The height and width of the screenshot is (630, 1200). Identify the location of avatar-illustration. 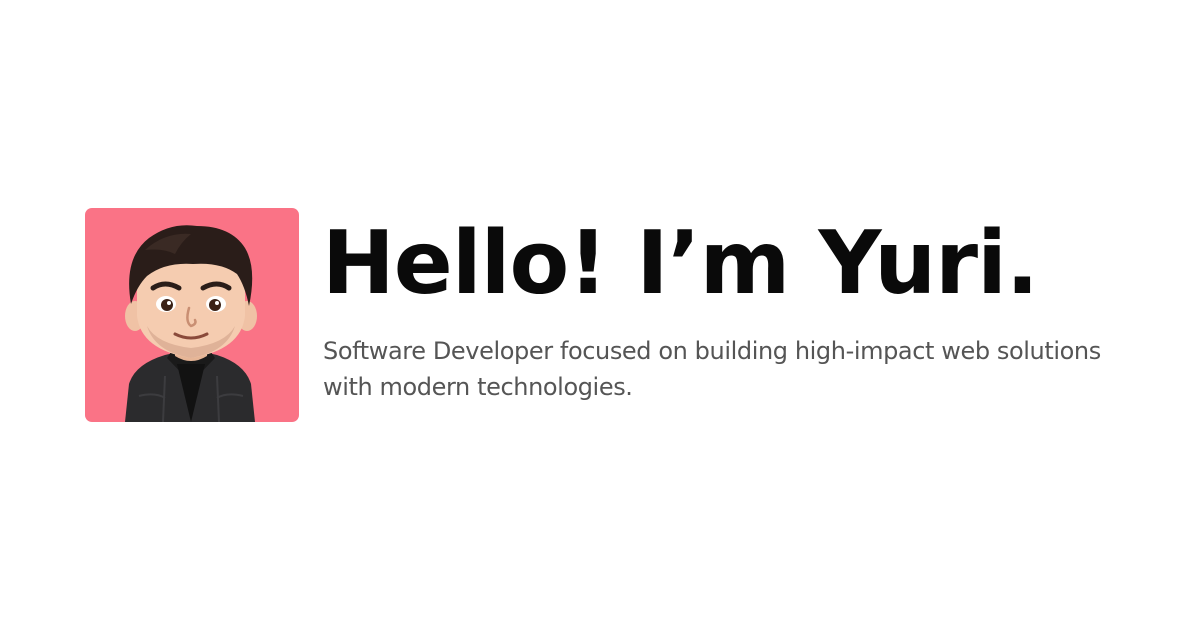
(192, 315).